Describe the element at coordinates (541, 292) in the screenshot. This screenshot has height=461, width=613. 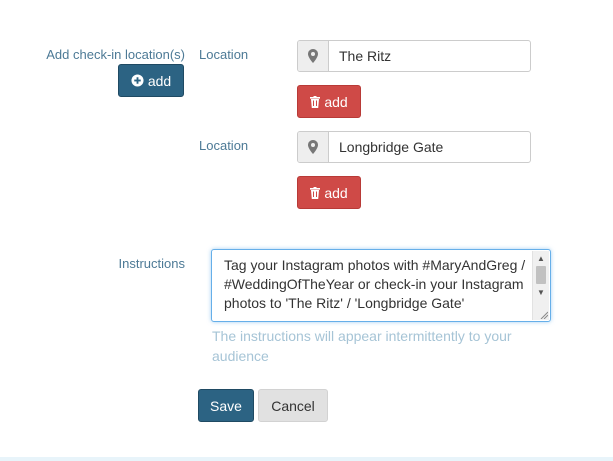
I see `scroll-down-icon: ▼` at that location.